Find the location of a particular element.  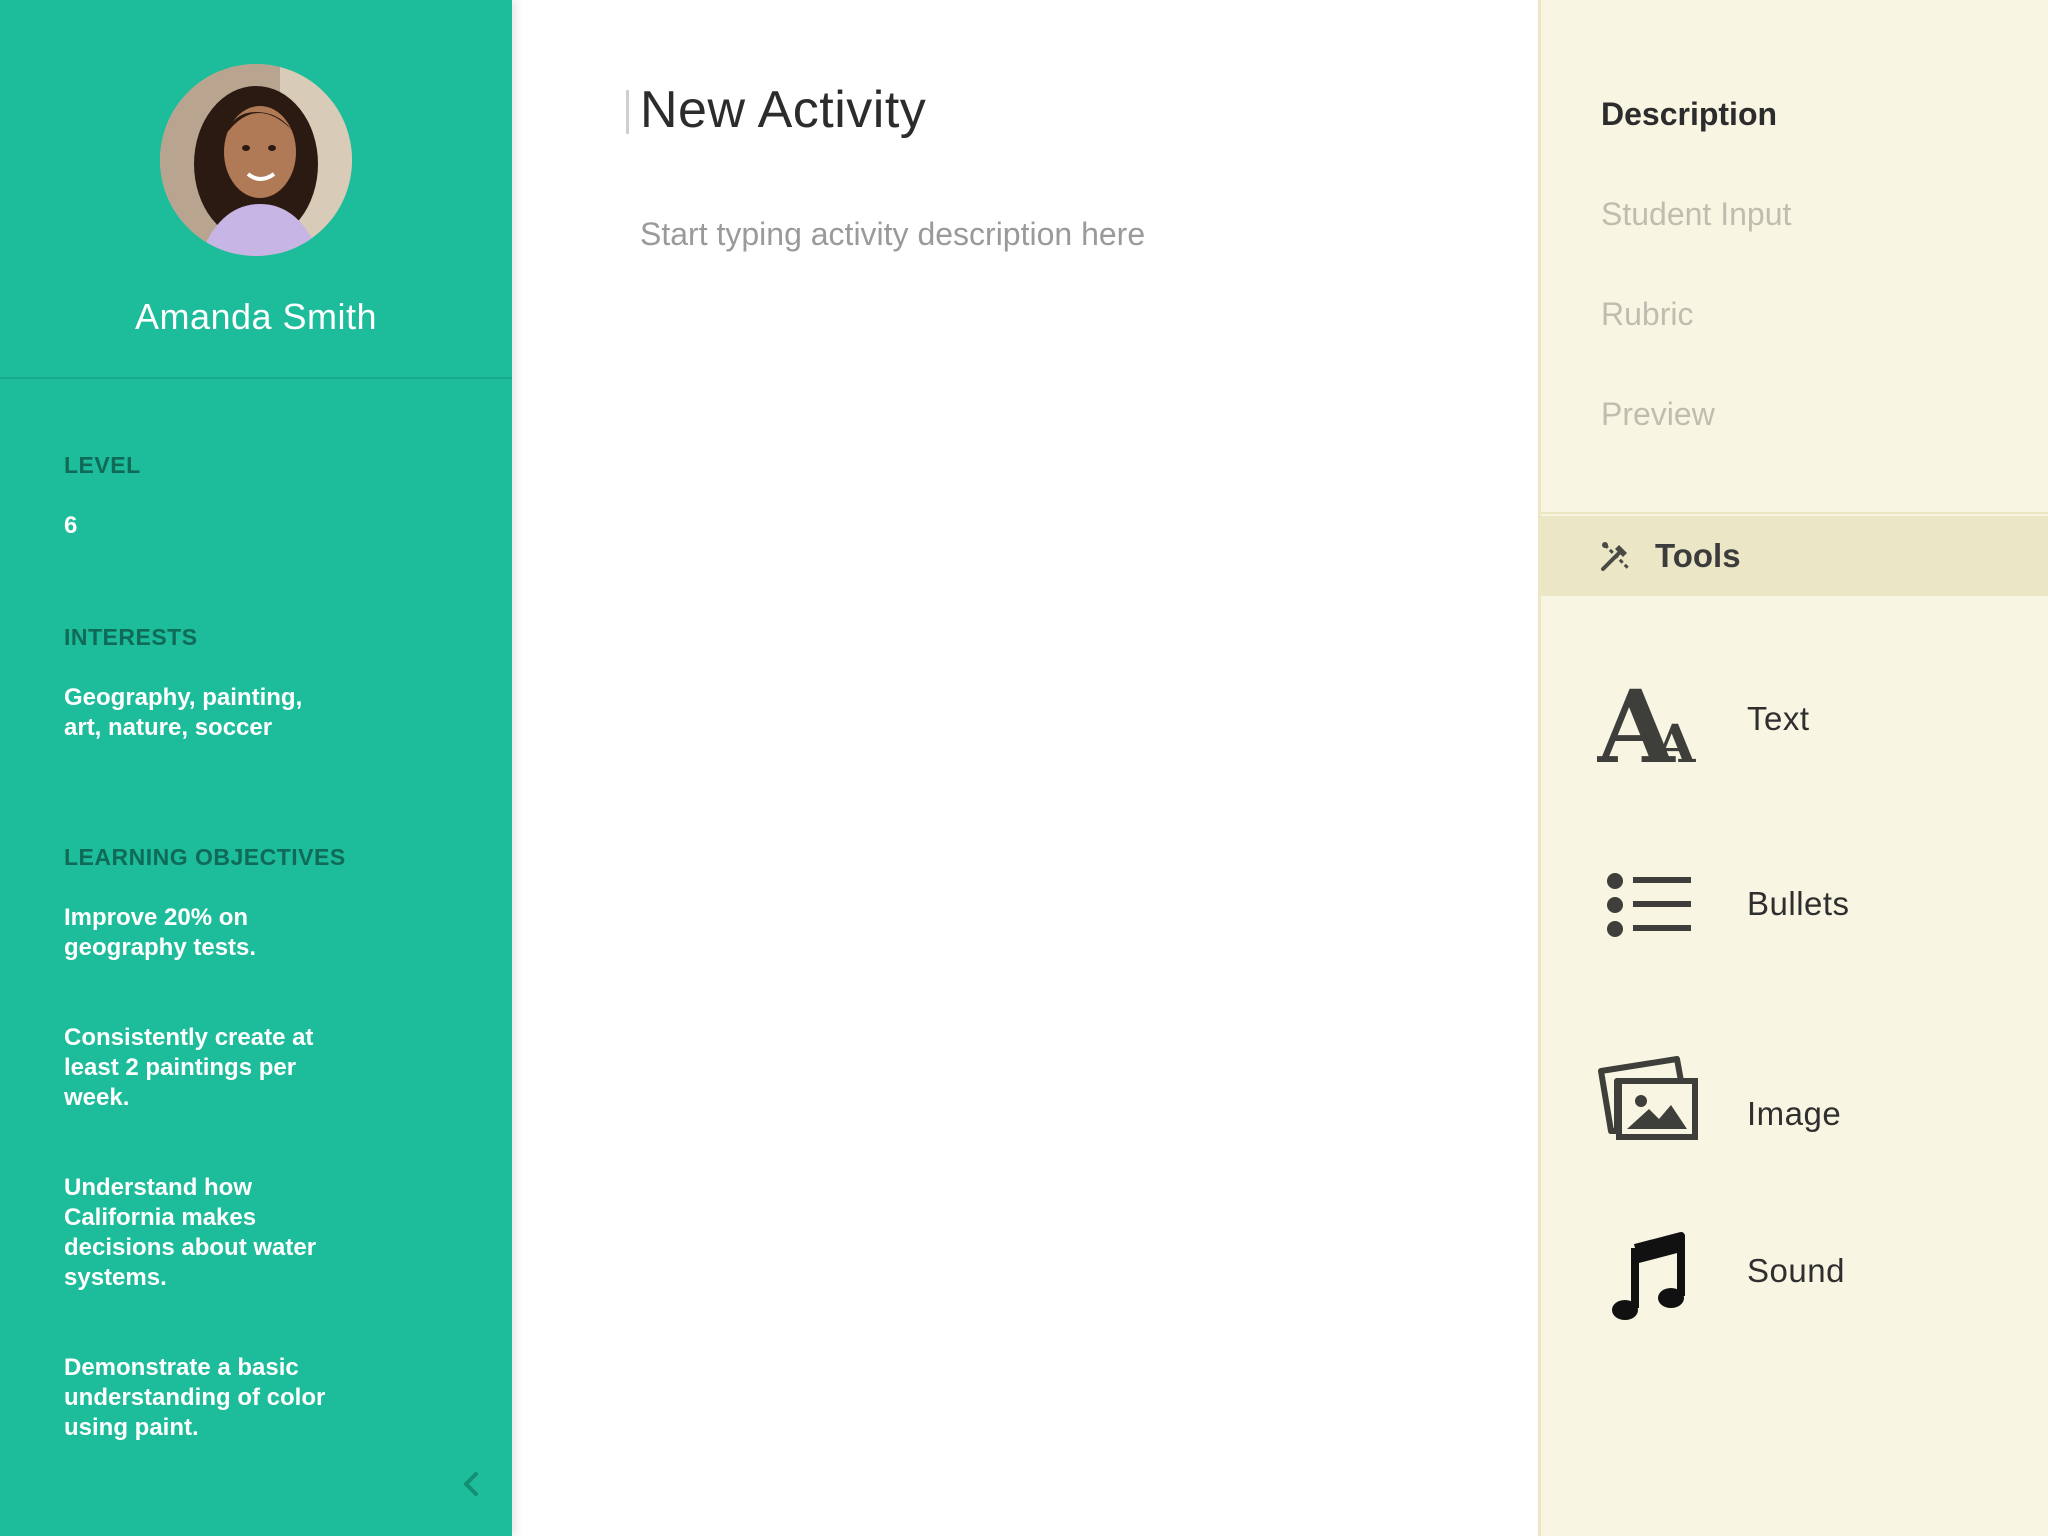

text-format-icon: A A is located at coordinates (1646, 720).